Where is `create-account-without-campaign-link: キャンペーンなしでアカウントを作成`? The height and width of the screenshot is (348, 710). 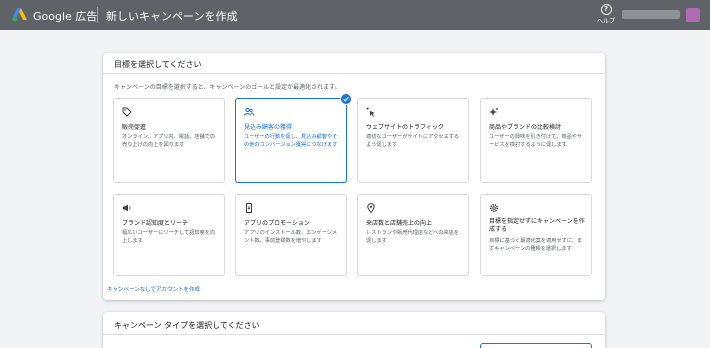
create-account-without-campaign-link: キャンペーンなしでアカウントを作成 is located at coordinates (153, 289).